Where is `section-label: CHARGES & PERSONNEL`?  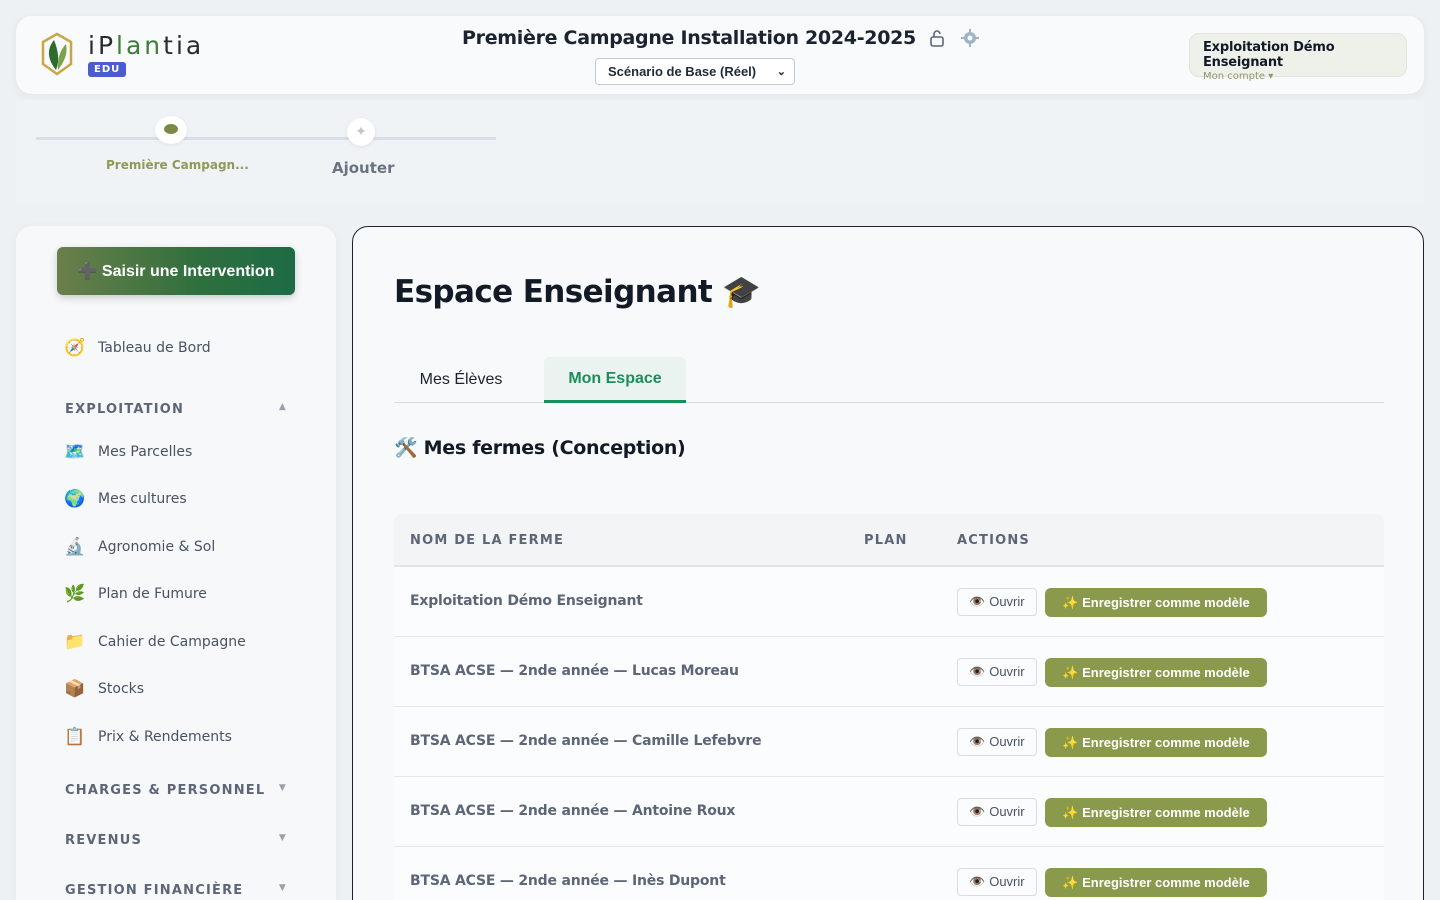 section-label: CHARGES & PERSONNEL is located at coordinates (165, 790).